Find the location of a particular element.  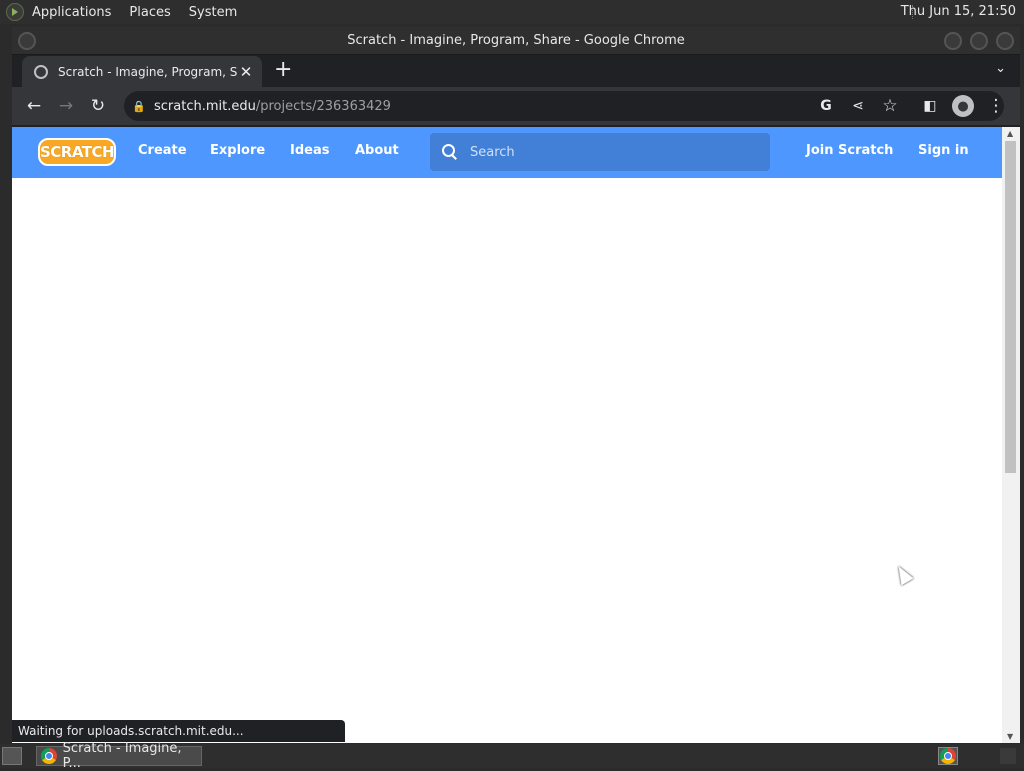

scroll-up-arrow-icon: ▲ is located at coordinates (1010, 133).